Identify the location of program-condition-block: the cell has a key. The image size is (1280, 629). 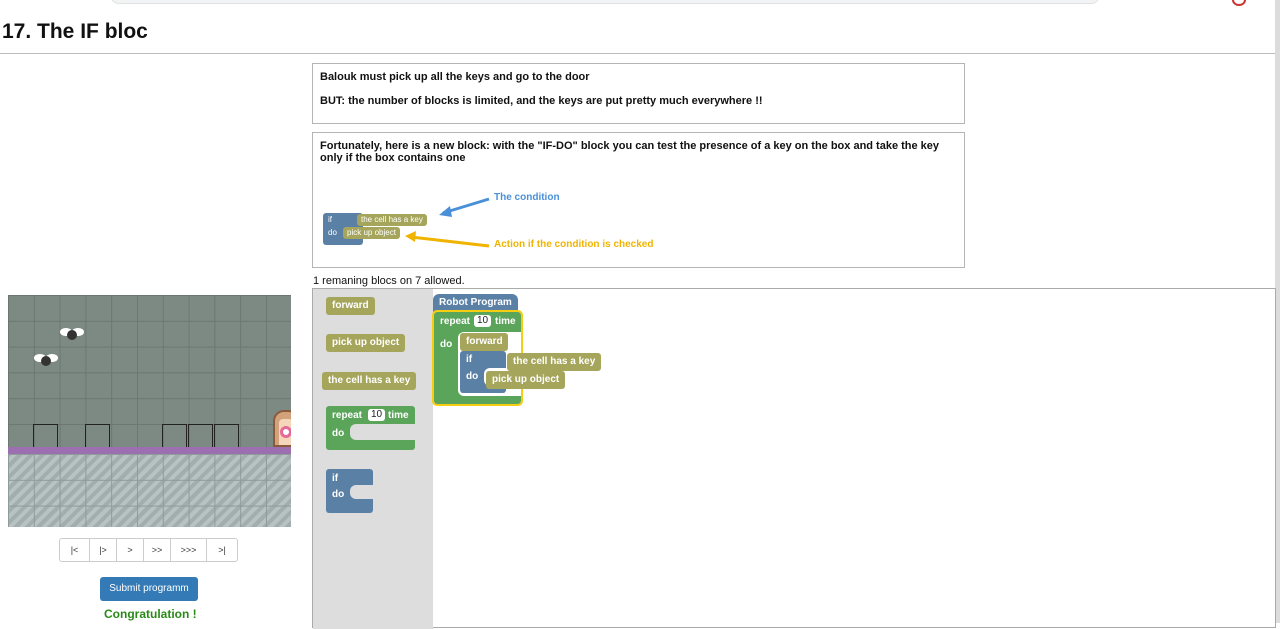
(554, 362).